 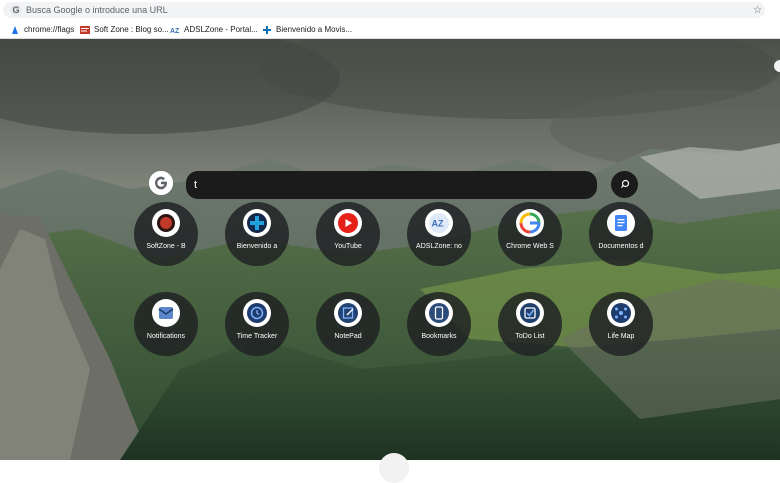 What do you see at coordinates (348, 313) in the screenshot?
I see `notepad-icon` at bounding box center [348, 313].